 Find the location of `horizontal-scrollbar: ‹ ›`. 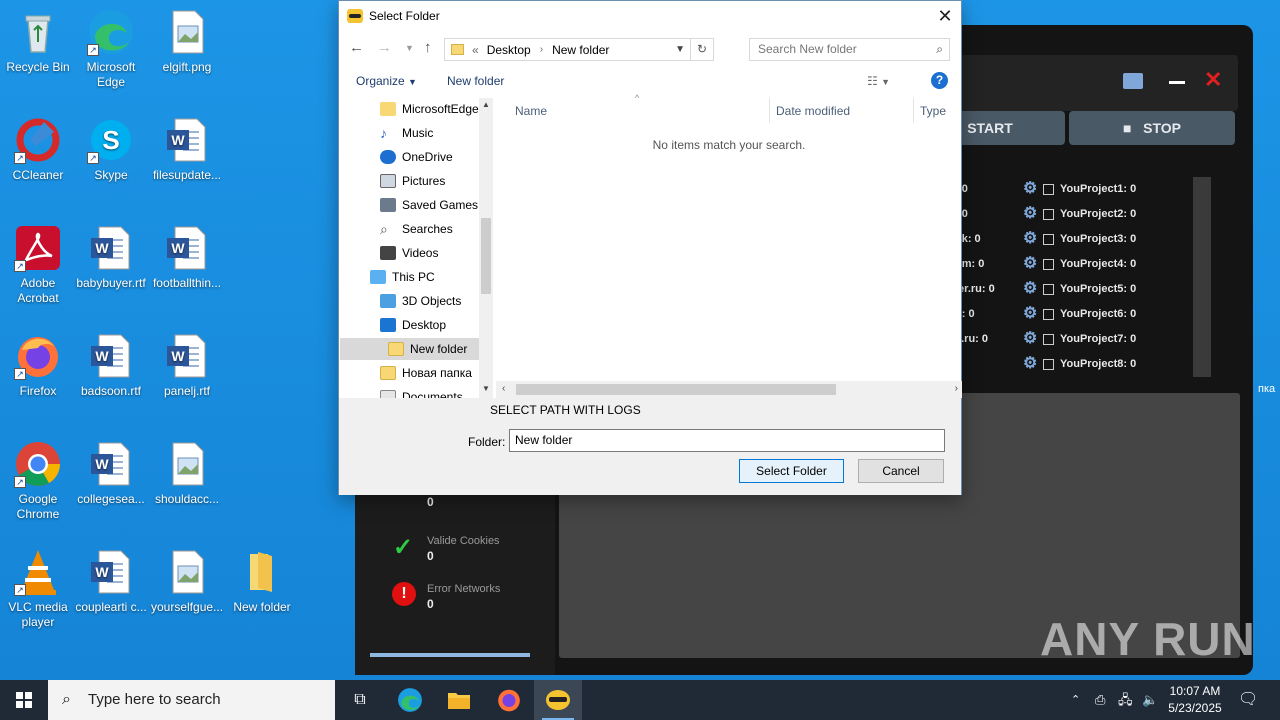

horizontal-scrollbar: ‹ › is located at coordinates (729, 389).